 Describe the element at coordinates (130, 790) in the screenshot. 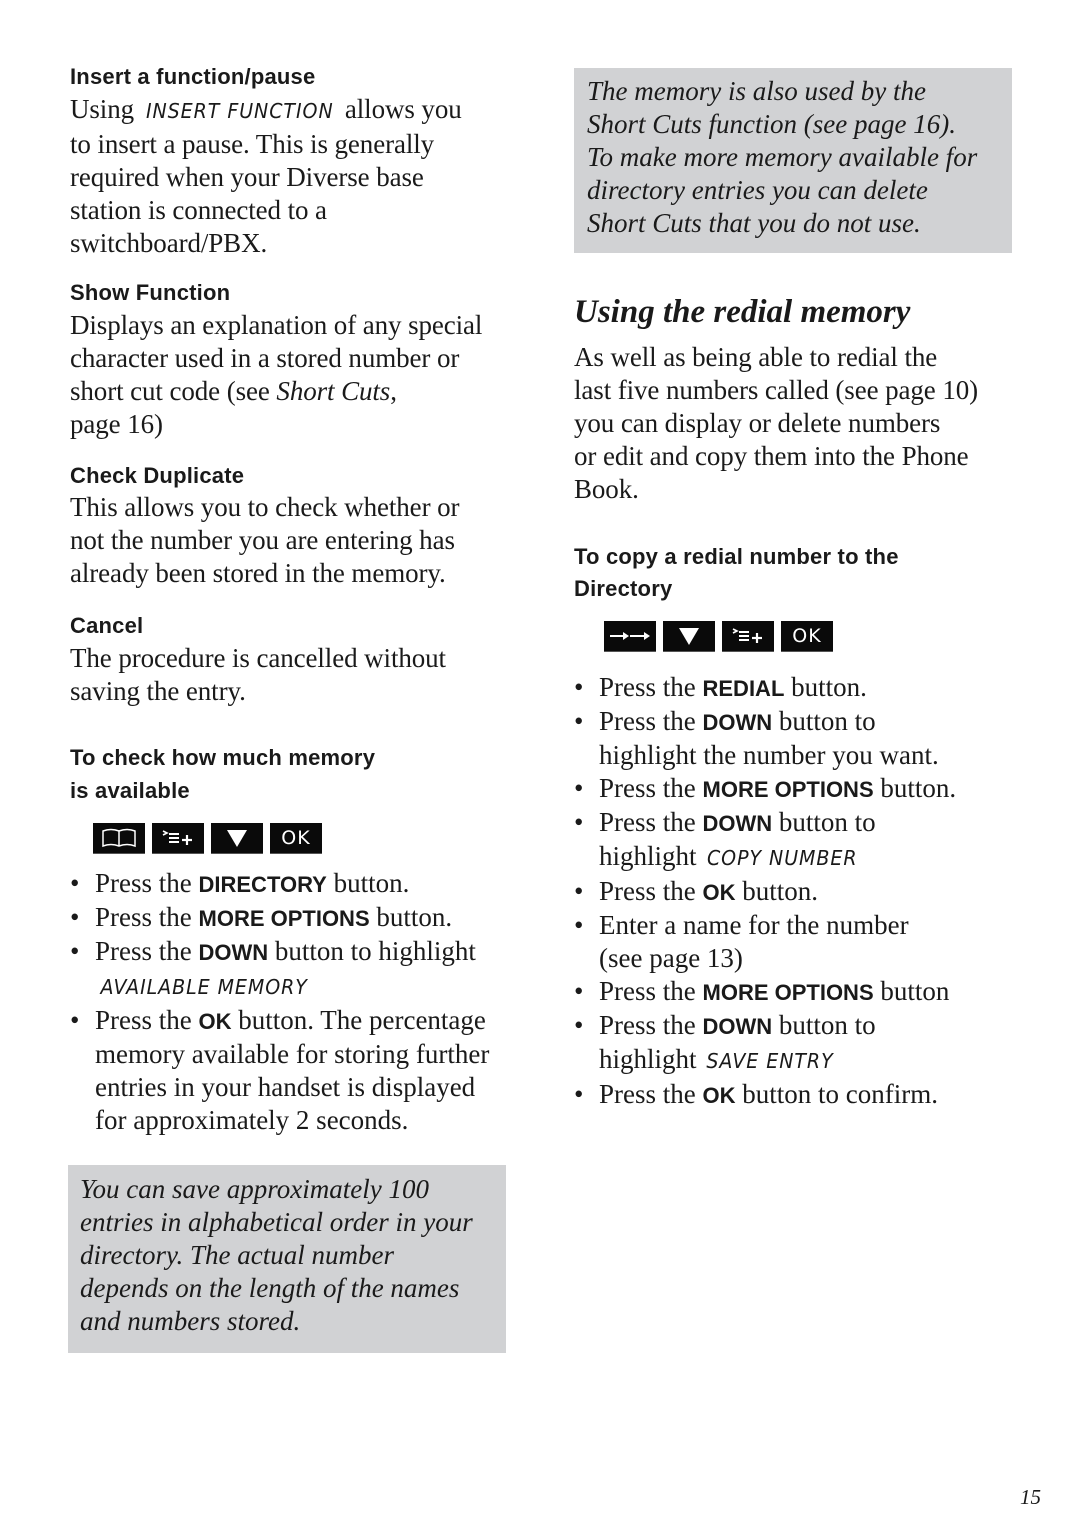

I see `memory-heading-line2: is available` at that location.